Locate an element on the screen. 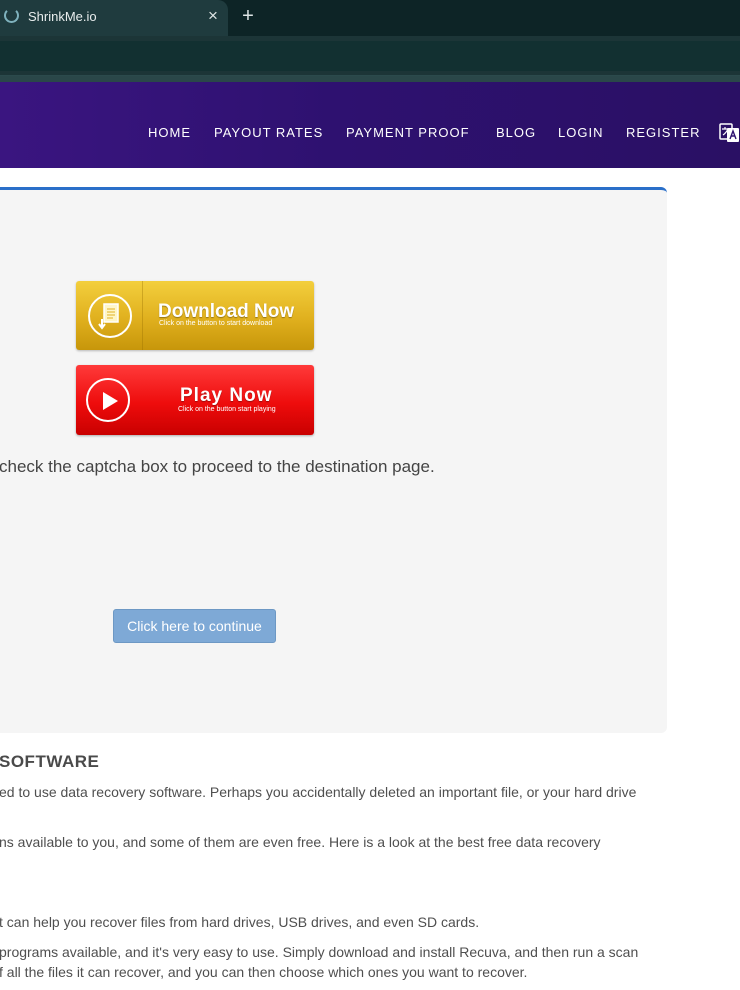 This screenshot has height=990, width=740. tab-title: ShrinkMe.io is located at coordinates (62, 16).